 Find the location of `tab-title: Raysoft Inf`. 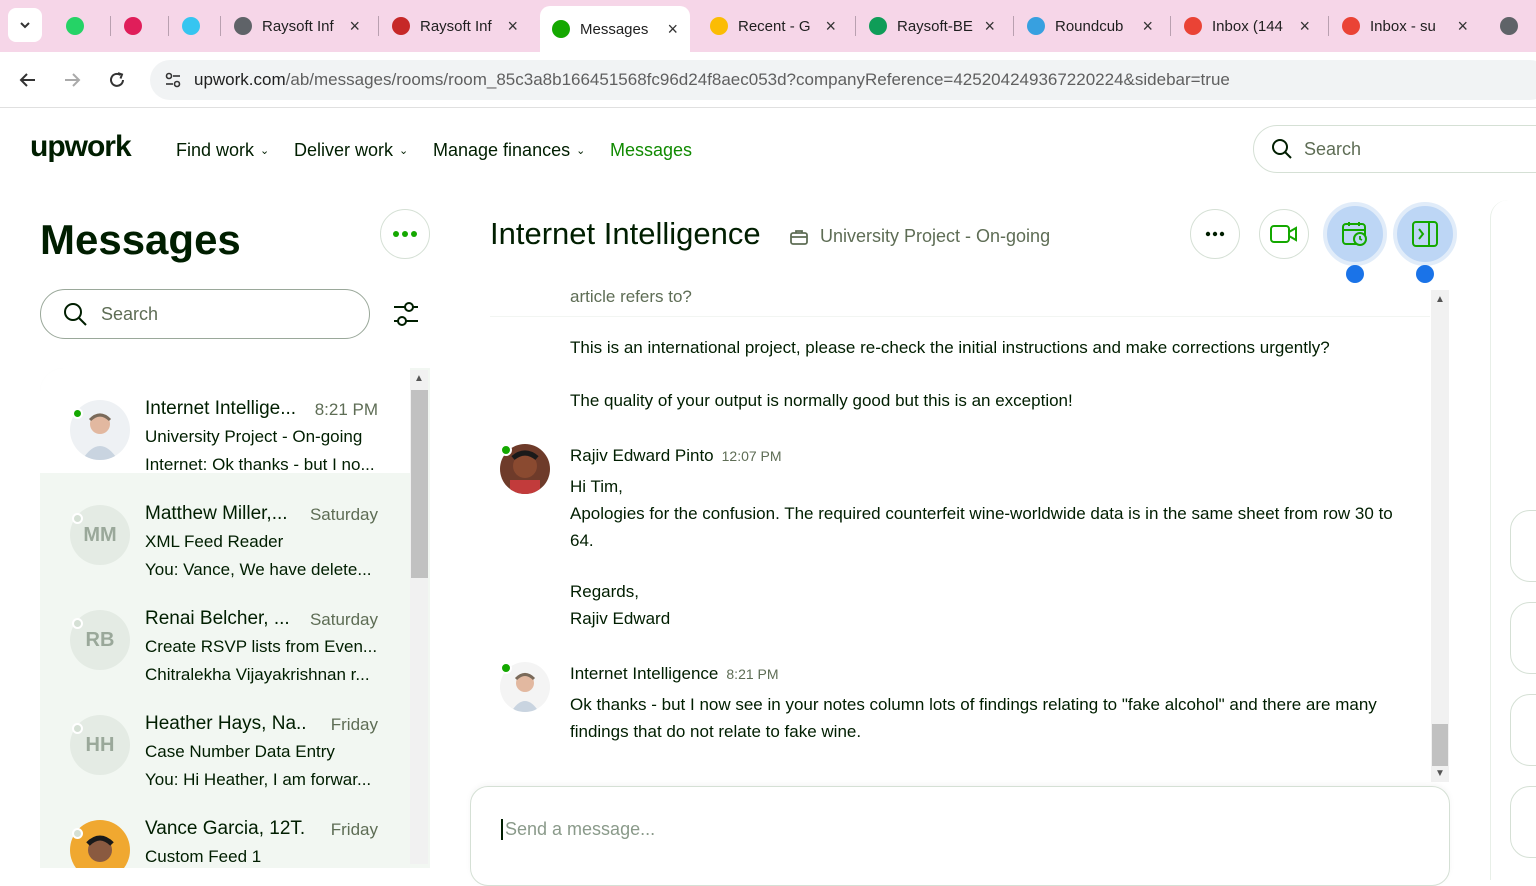

tab-title: Raysoft Inf is located at coordinates (456, 26).